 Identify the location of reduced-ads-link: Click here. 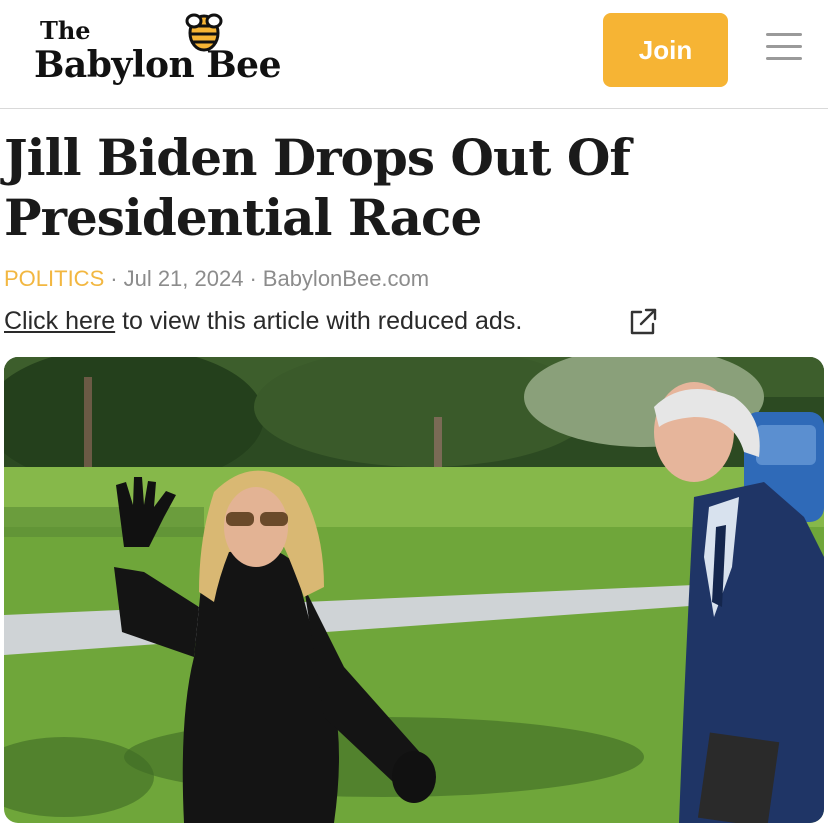
(59, 321).